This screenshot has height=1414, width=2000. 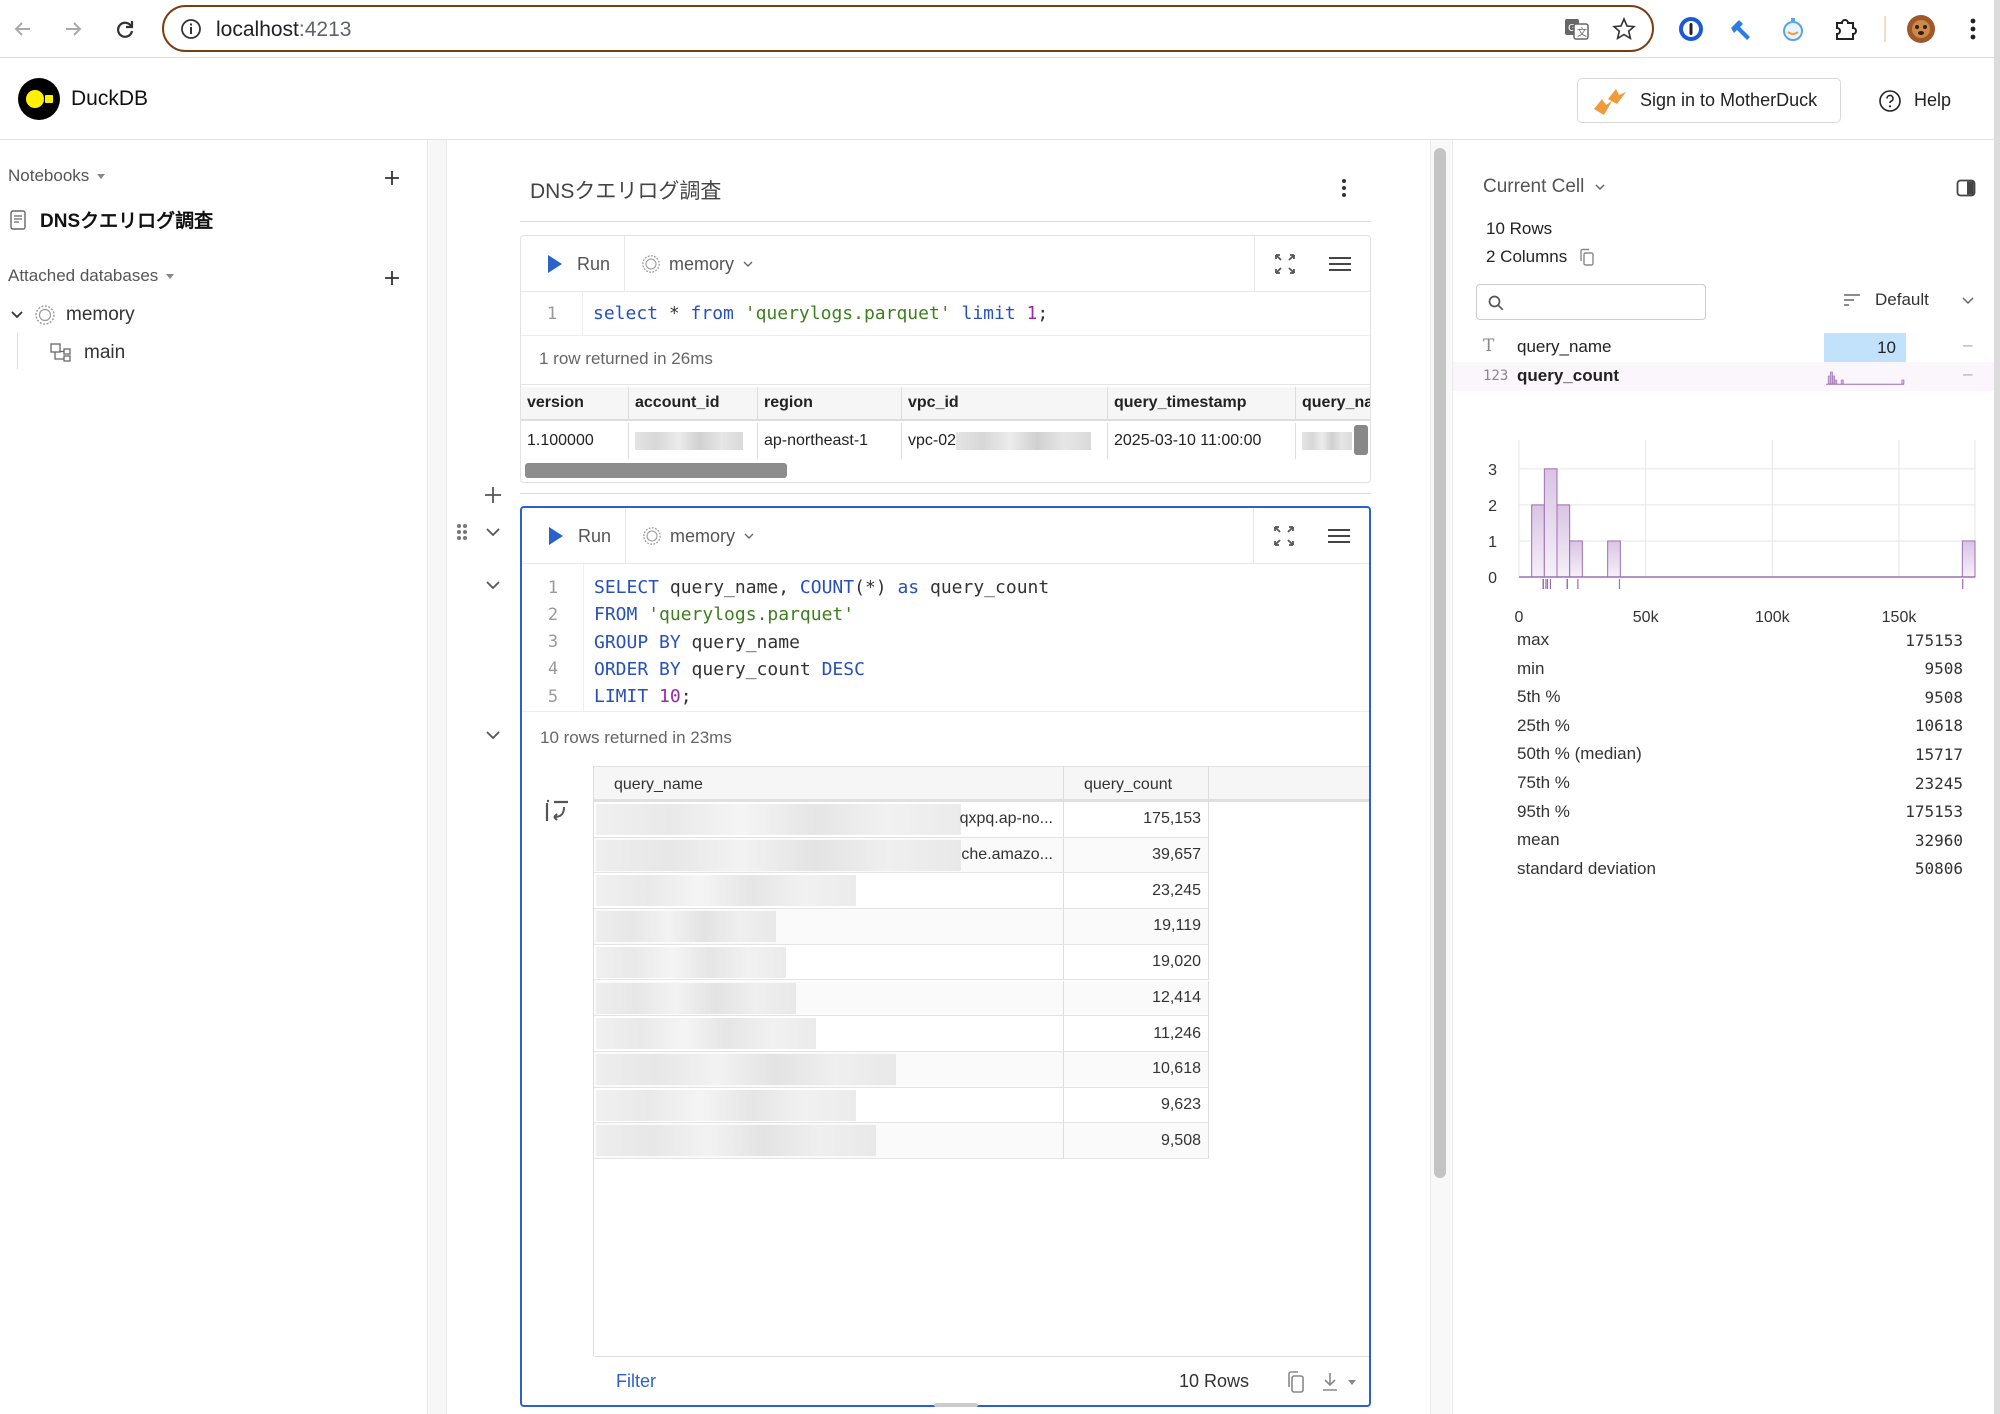 What do you see at coordinates (901, 998) in the screenshot?
I see `table-row: 12,414` at bounding box center [901, 998].